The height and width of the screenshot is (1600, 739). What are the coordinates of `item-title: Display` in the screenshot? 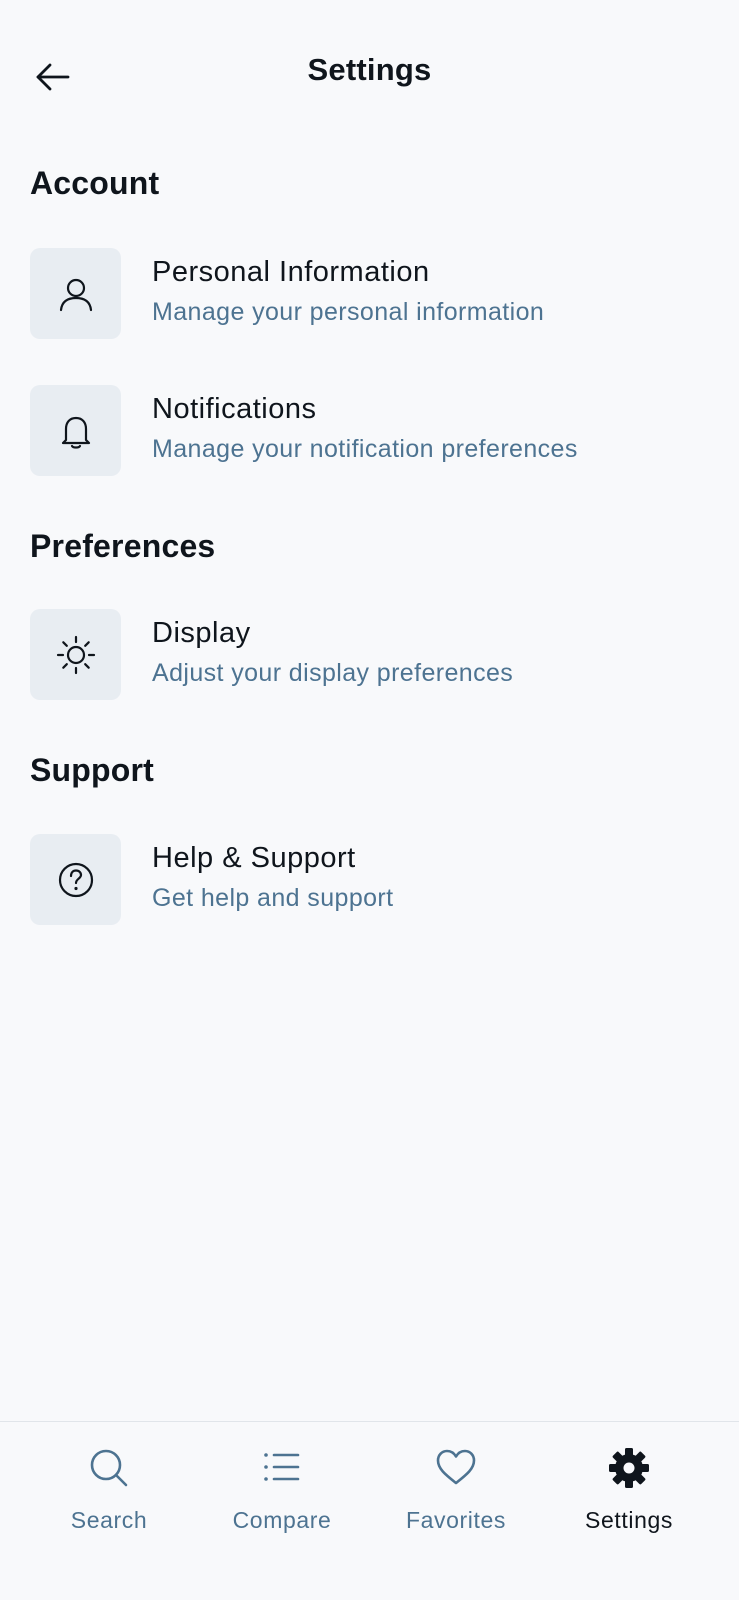 It's located at (201, 633).